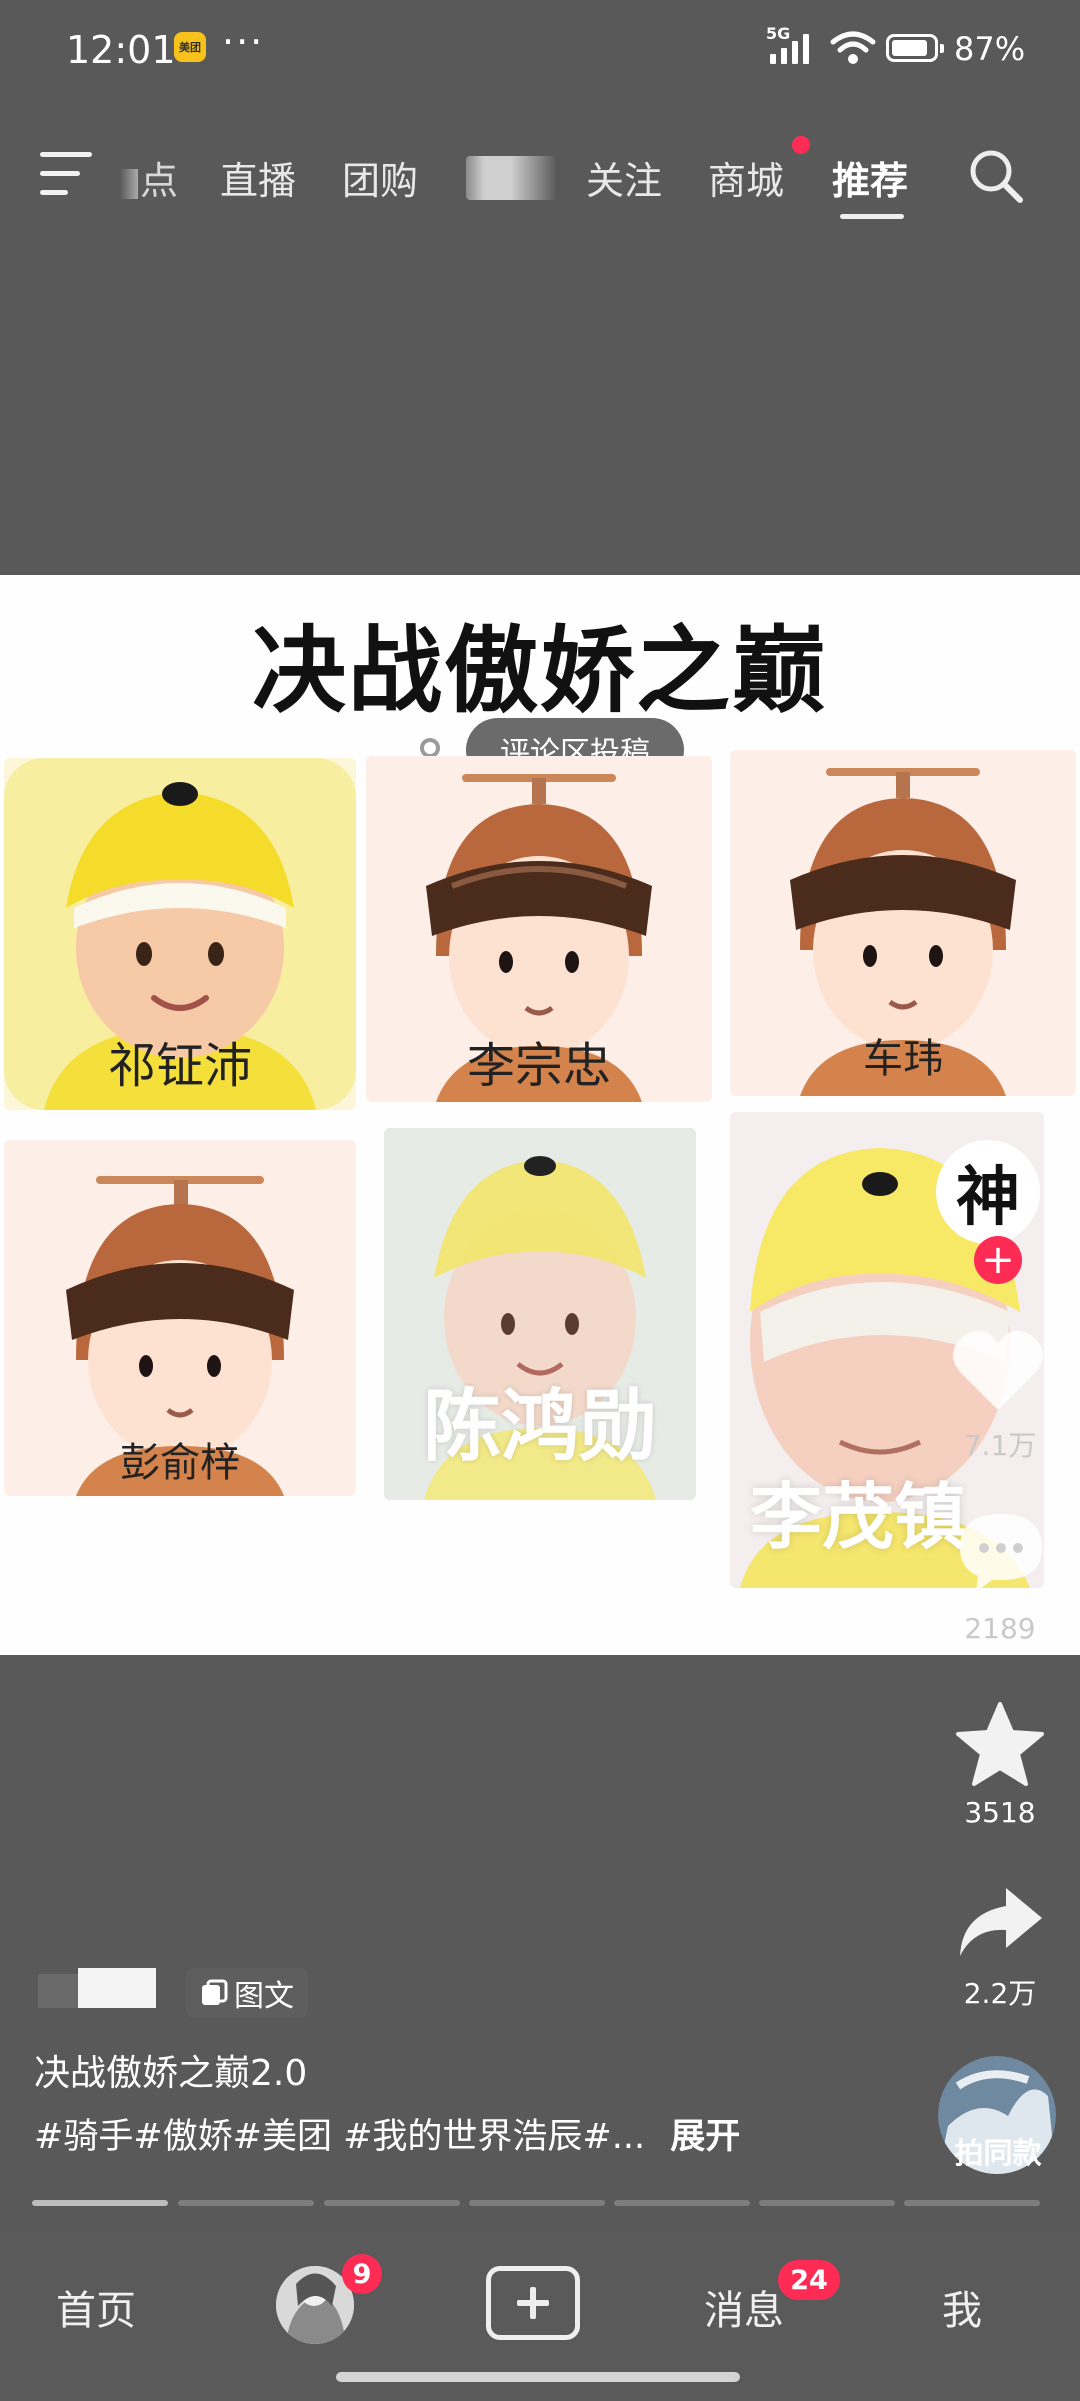 Image resolution: width=1080 pixels, height=2401 pixels. What do you see at coordinates (872, 216) in the screenshot?
I see `active-tab-indicator` at bounding box center [872, 216].